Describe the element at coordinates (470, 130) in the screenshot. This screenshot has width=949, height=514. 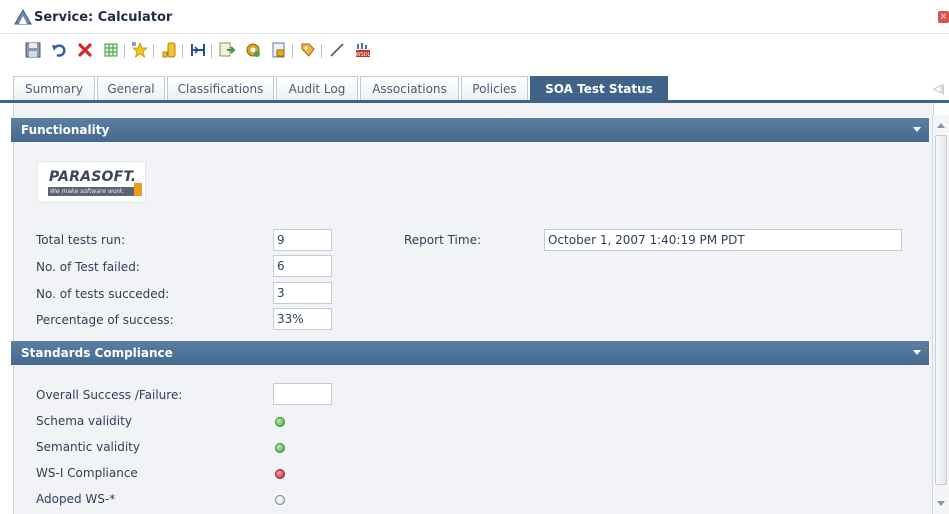
I see `functionality-header: Functionality` at that location.